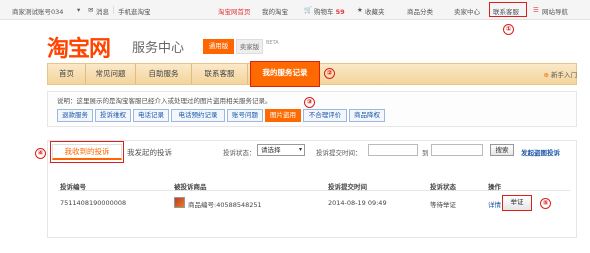  I want to click on categories-link: 商品分类, so click(420, 11).